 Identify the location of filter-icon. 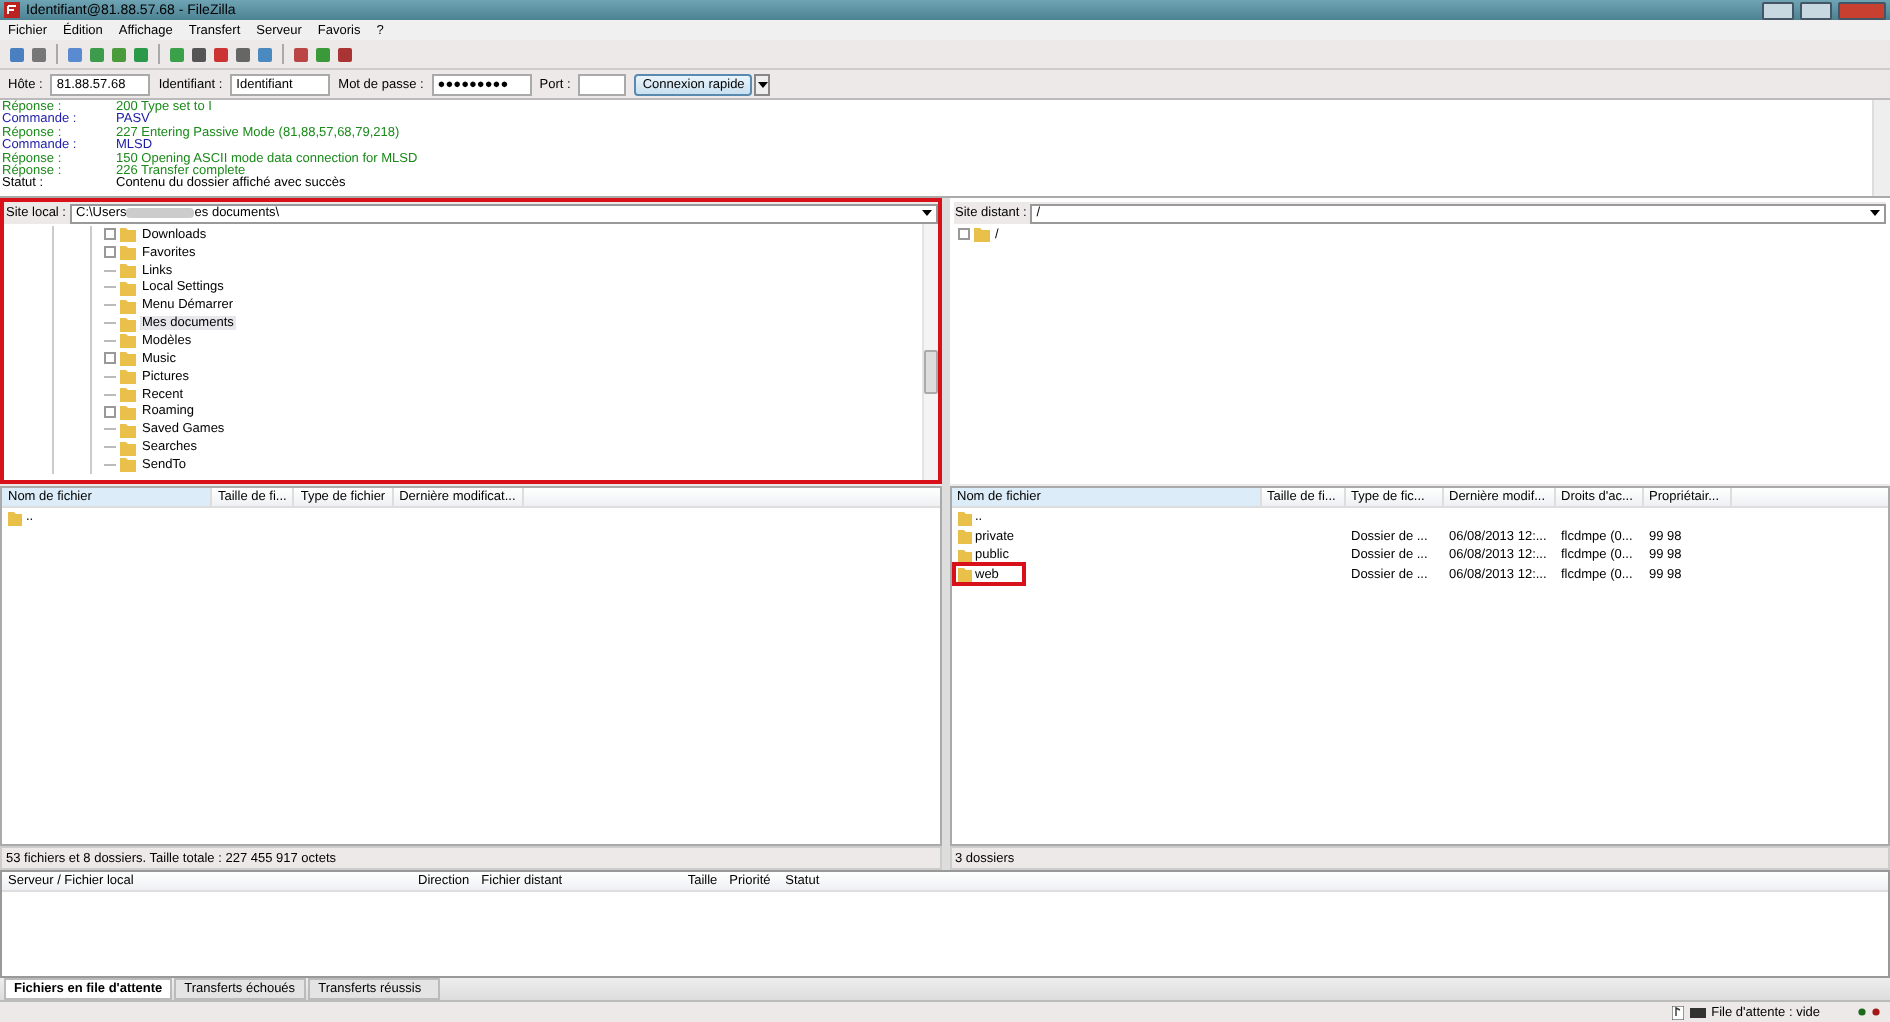
(1677, 1012).